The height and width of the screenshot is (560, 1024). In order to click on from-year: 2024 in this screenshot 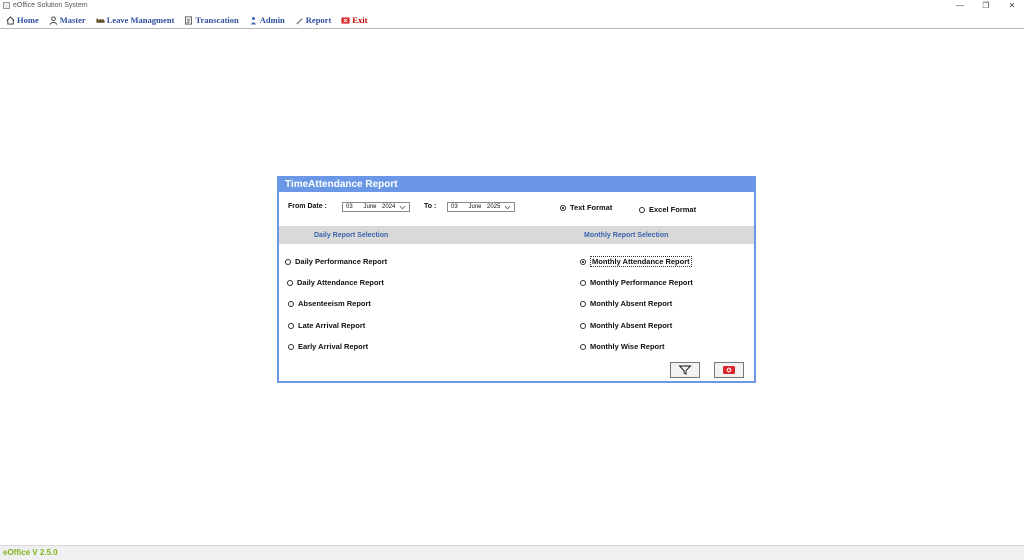, I will do `click(389, 207)`.